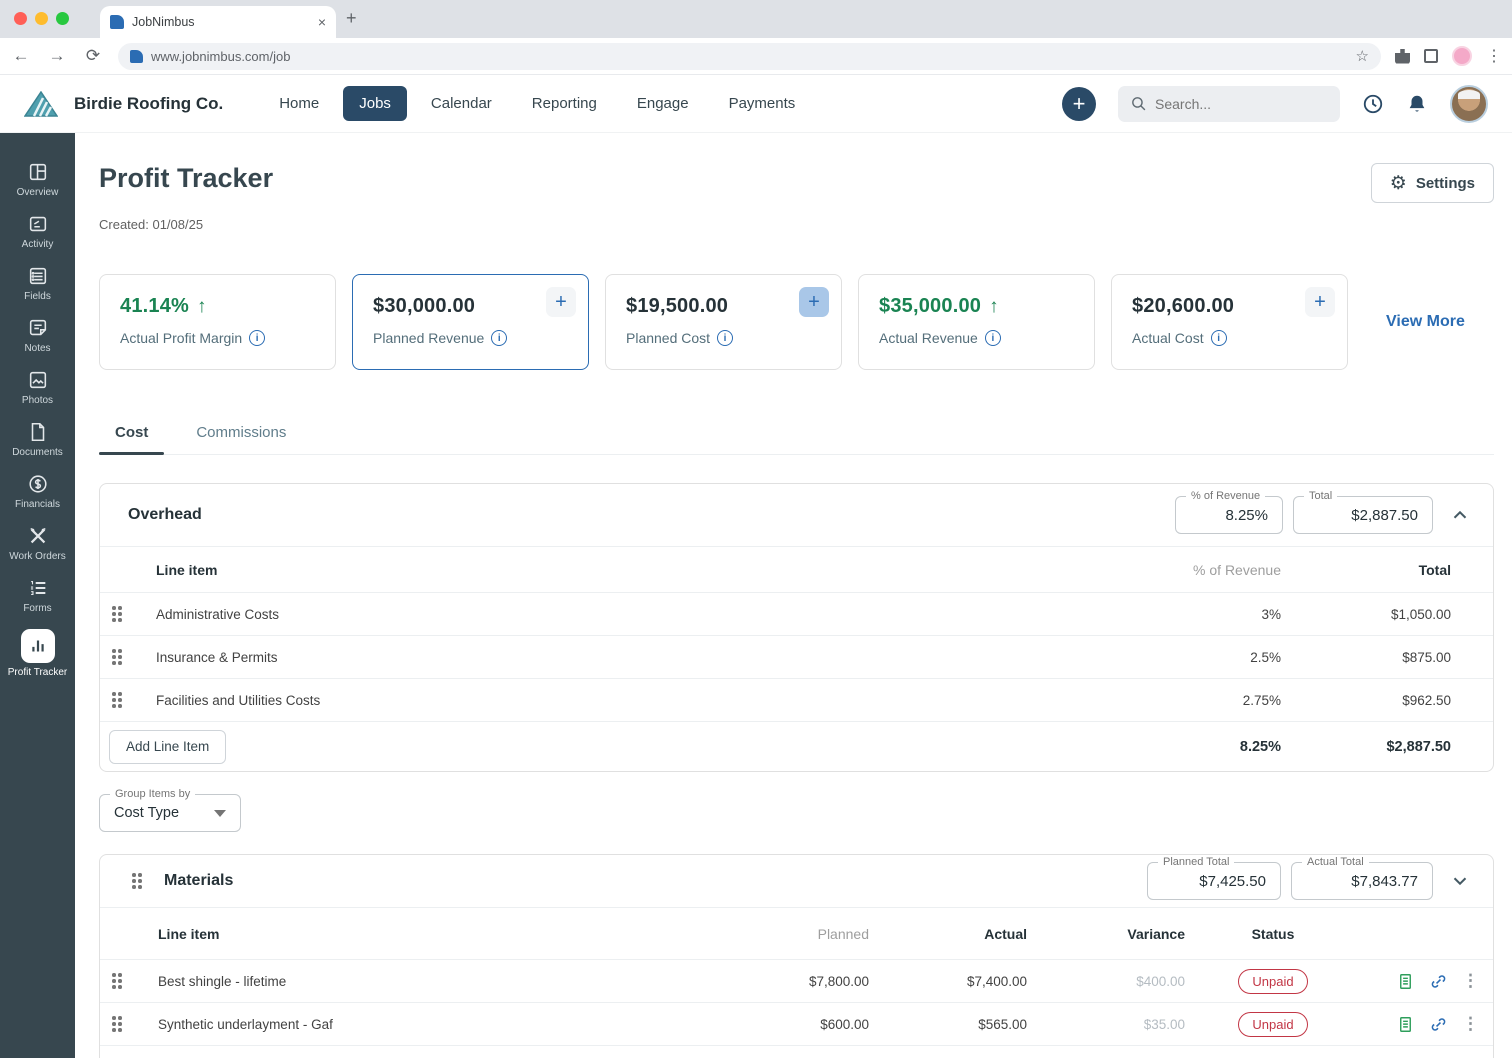  I want to click on trend-up-icon: ↑, so click(202, 306).